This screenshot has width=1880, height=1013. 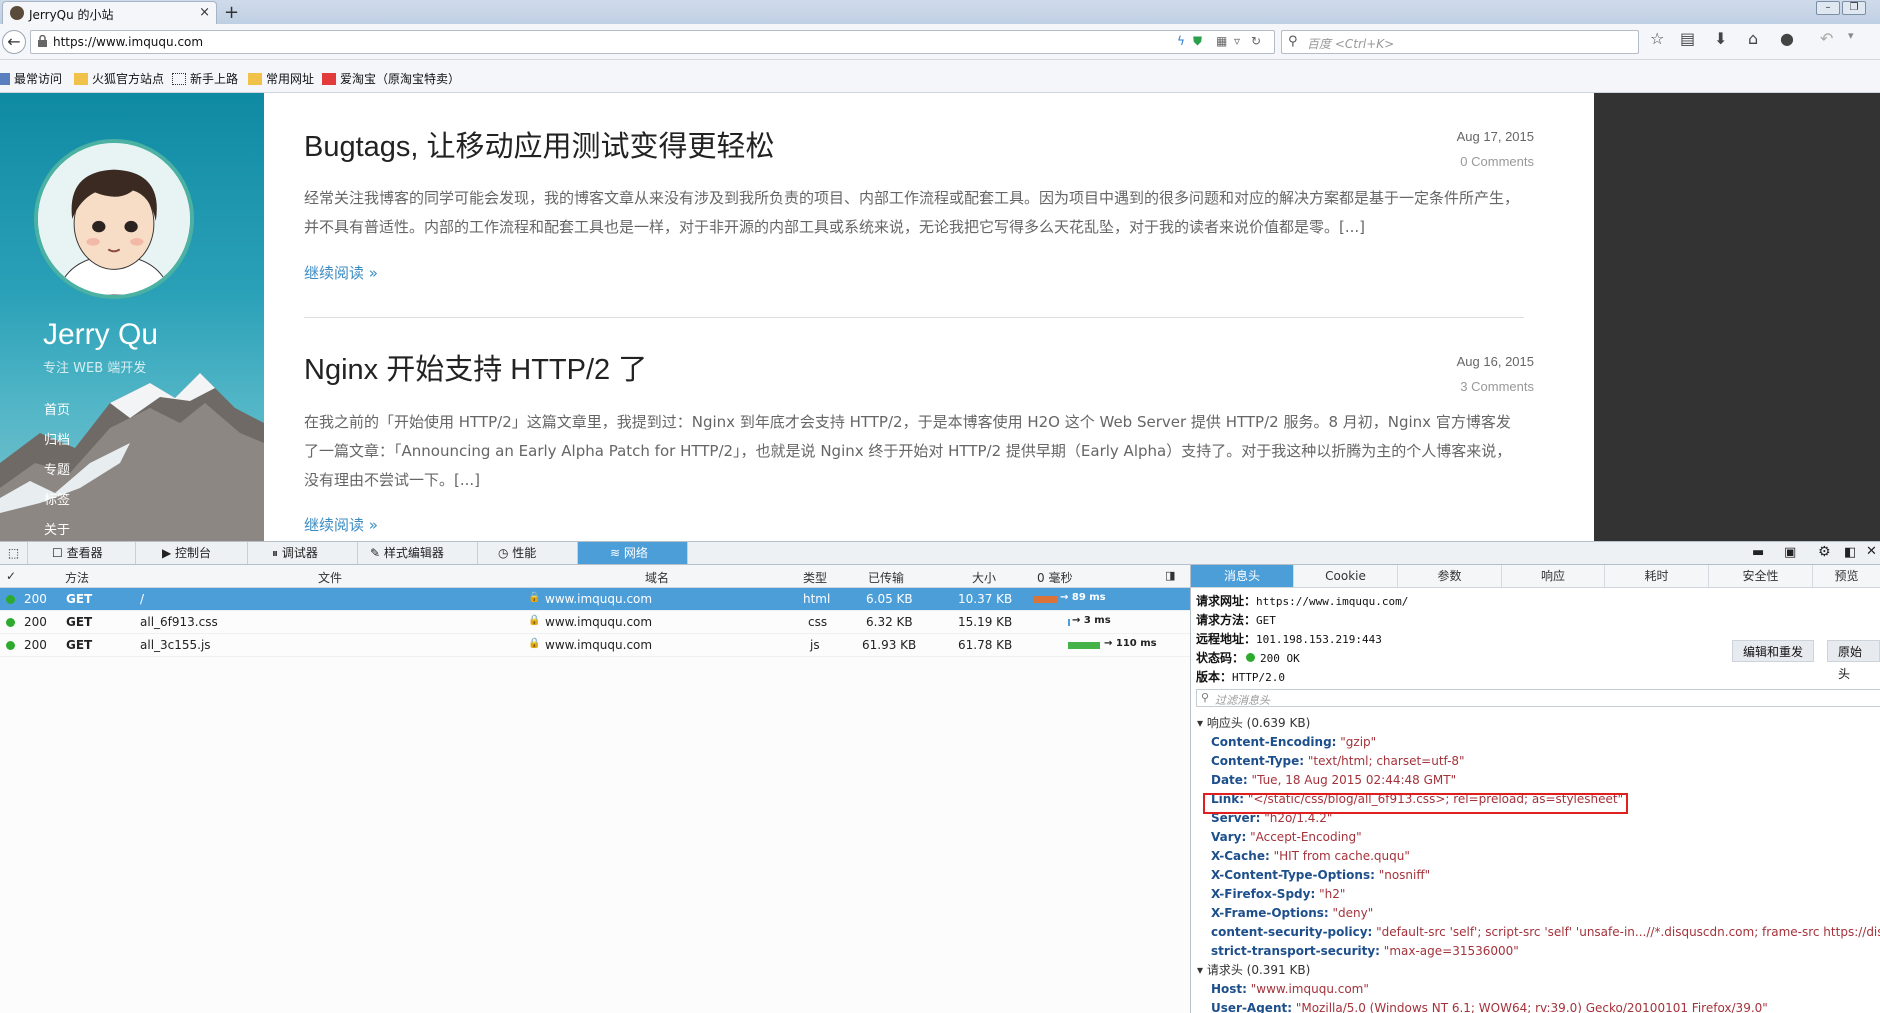 I want to click on sidebar-item-home: 首页, so click(x=57, y=408).